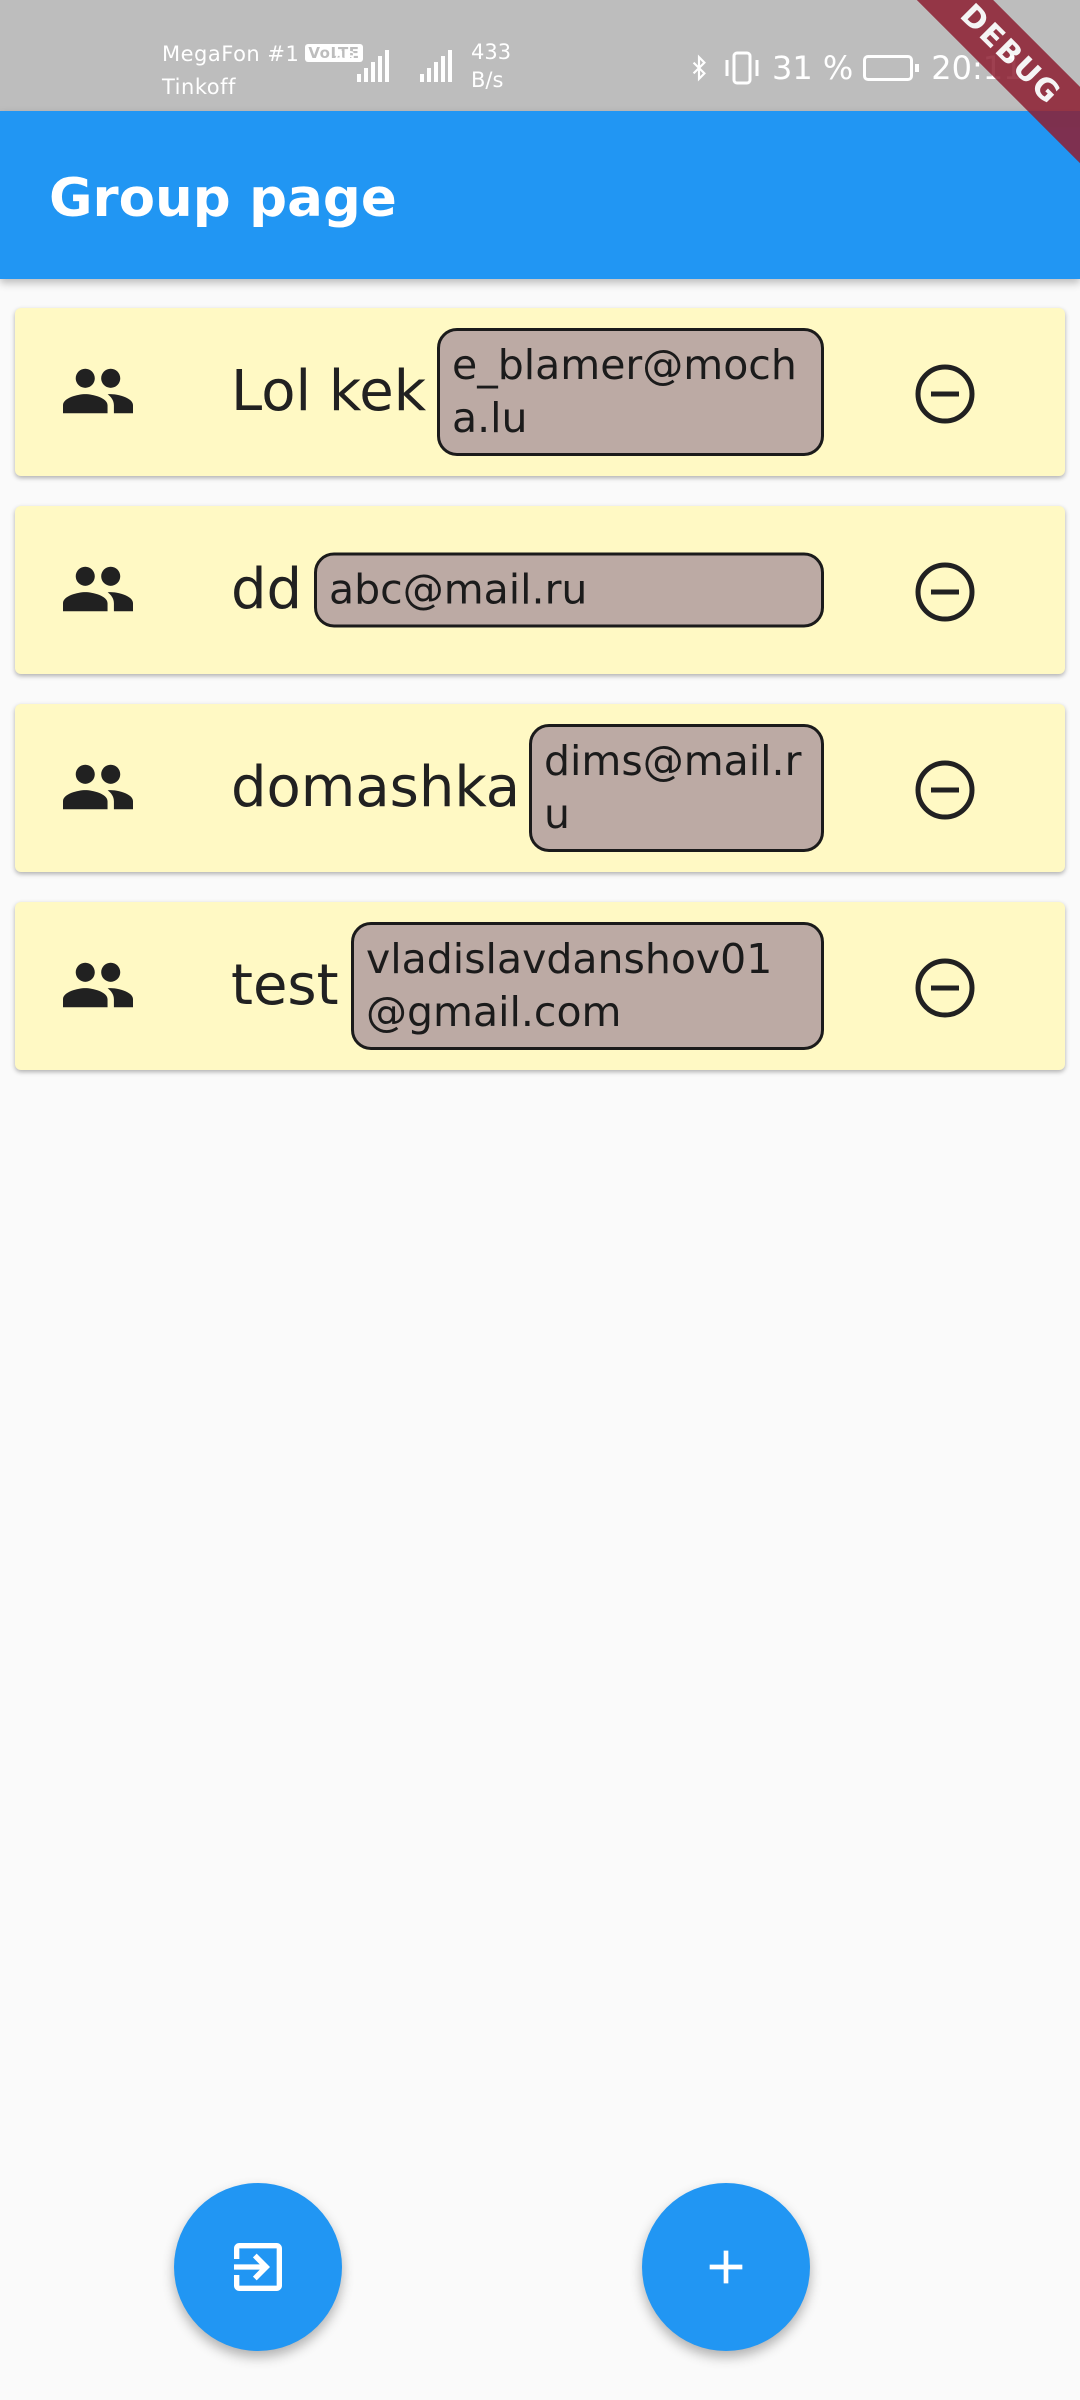 The width and height of the screenshot is (1080, 2400). I want to click on exit-to-app-icon, so click(258, 2267).